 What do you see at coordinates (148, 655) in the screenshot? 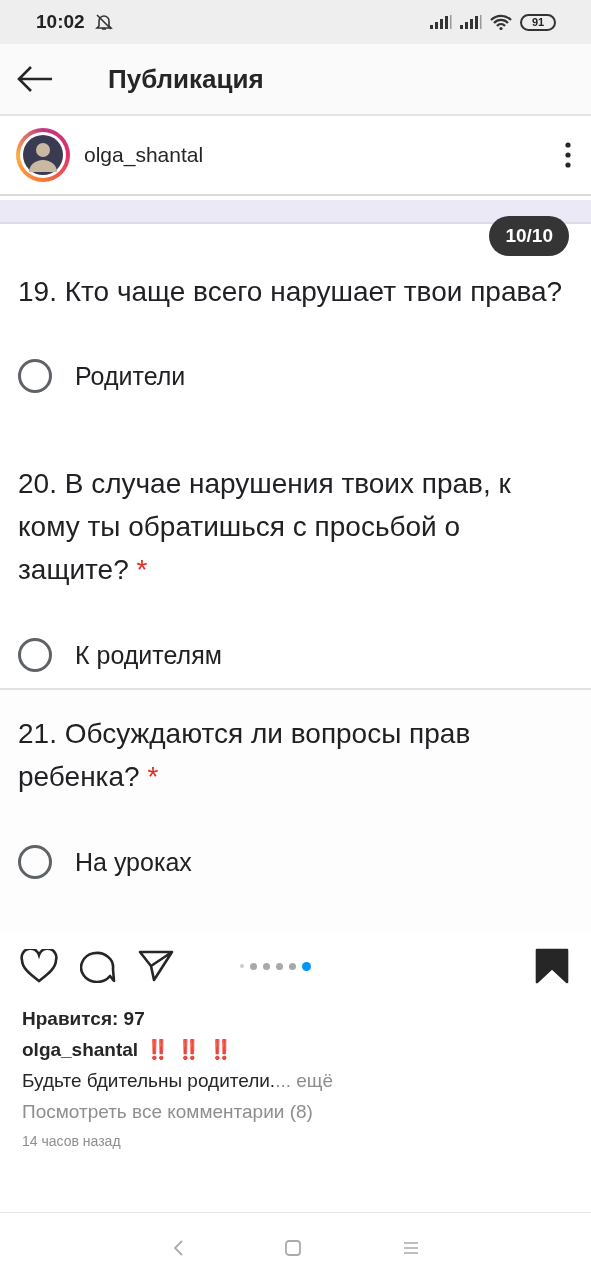
I see `option-label: К родителям` at bounding box center [148, 655].